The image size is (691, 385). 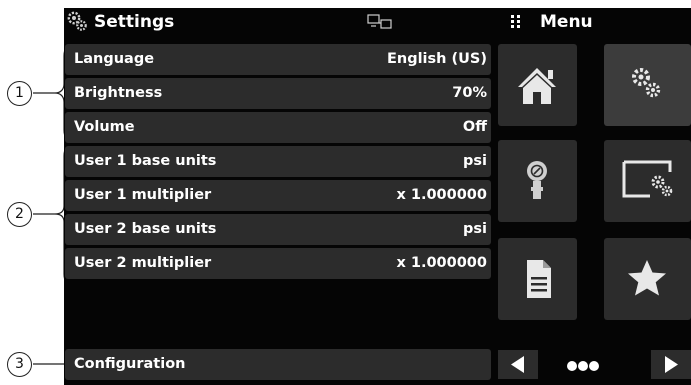 I want to click on settings-row-volume: Volume Off, so click(x=278, y=127).